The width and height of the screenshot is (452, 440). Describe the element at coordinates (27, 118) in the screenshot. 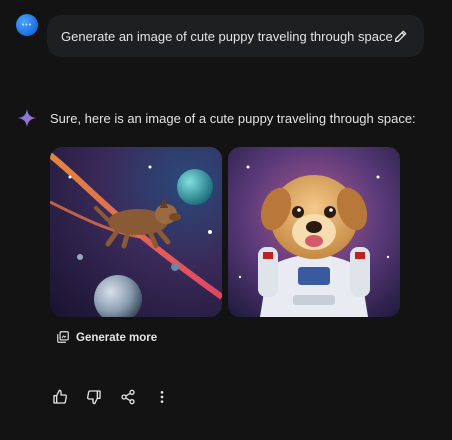

I see `sparkle-icon` at that location.